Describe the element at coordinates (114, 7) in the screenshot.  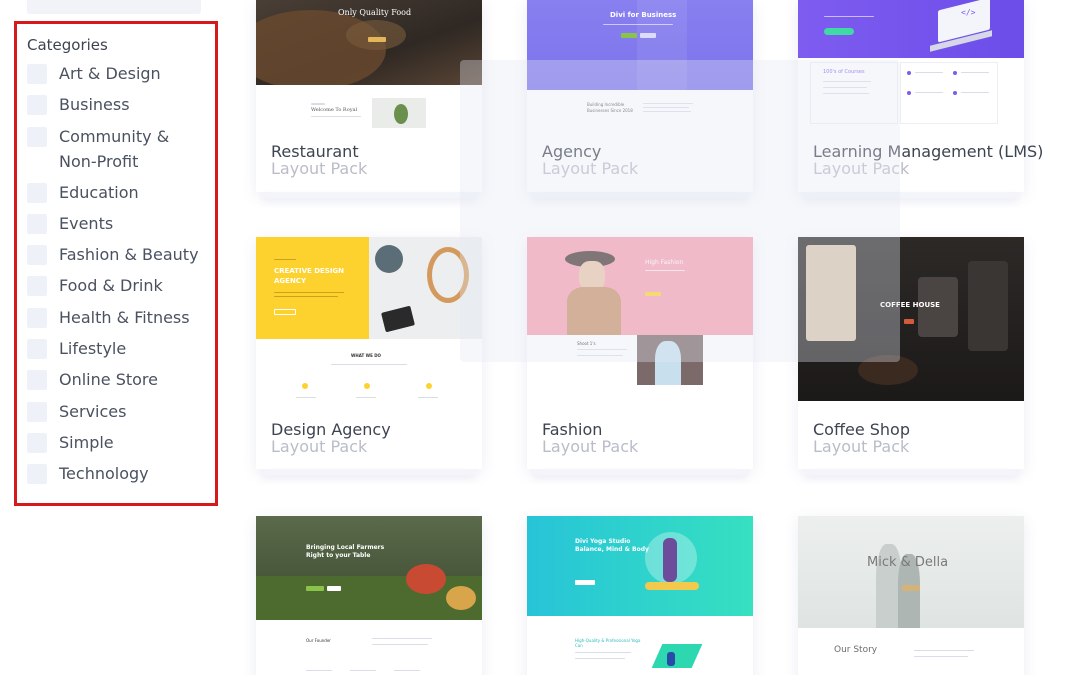
I see `search-input` at that location.